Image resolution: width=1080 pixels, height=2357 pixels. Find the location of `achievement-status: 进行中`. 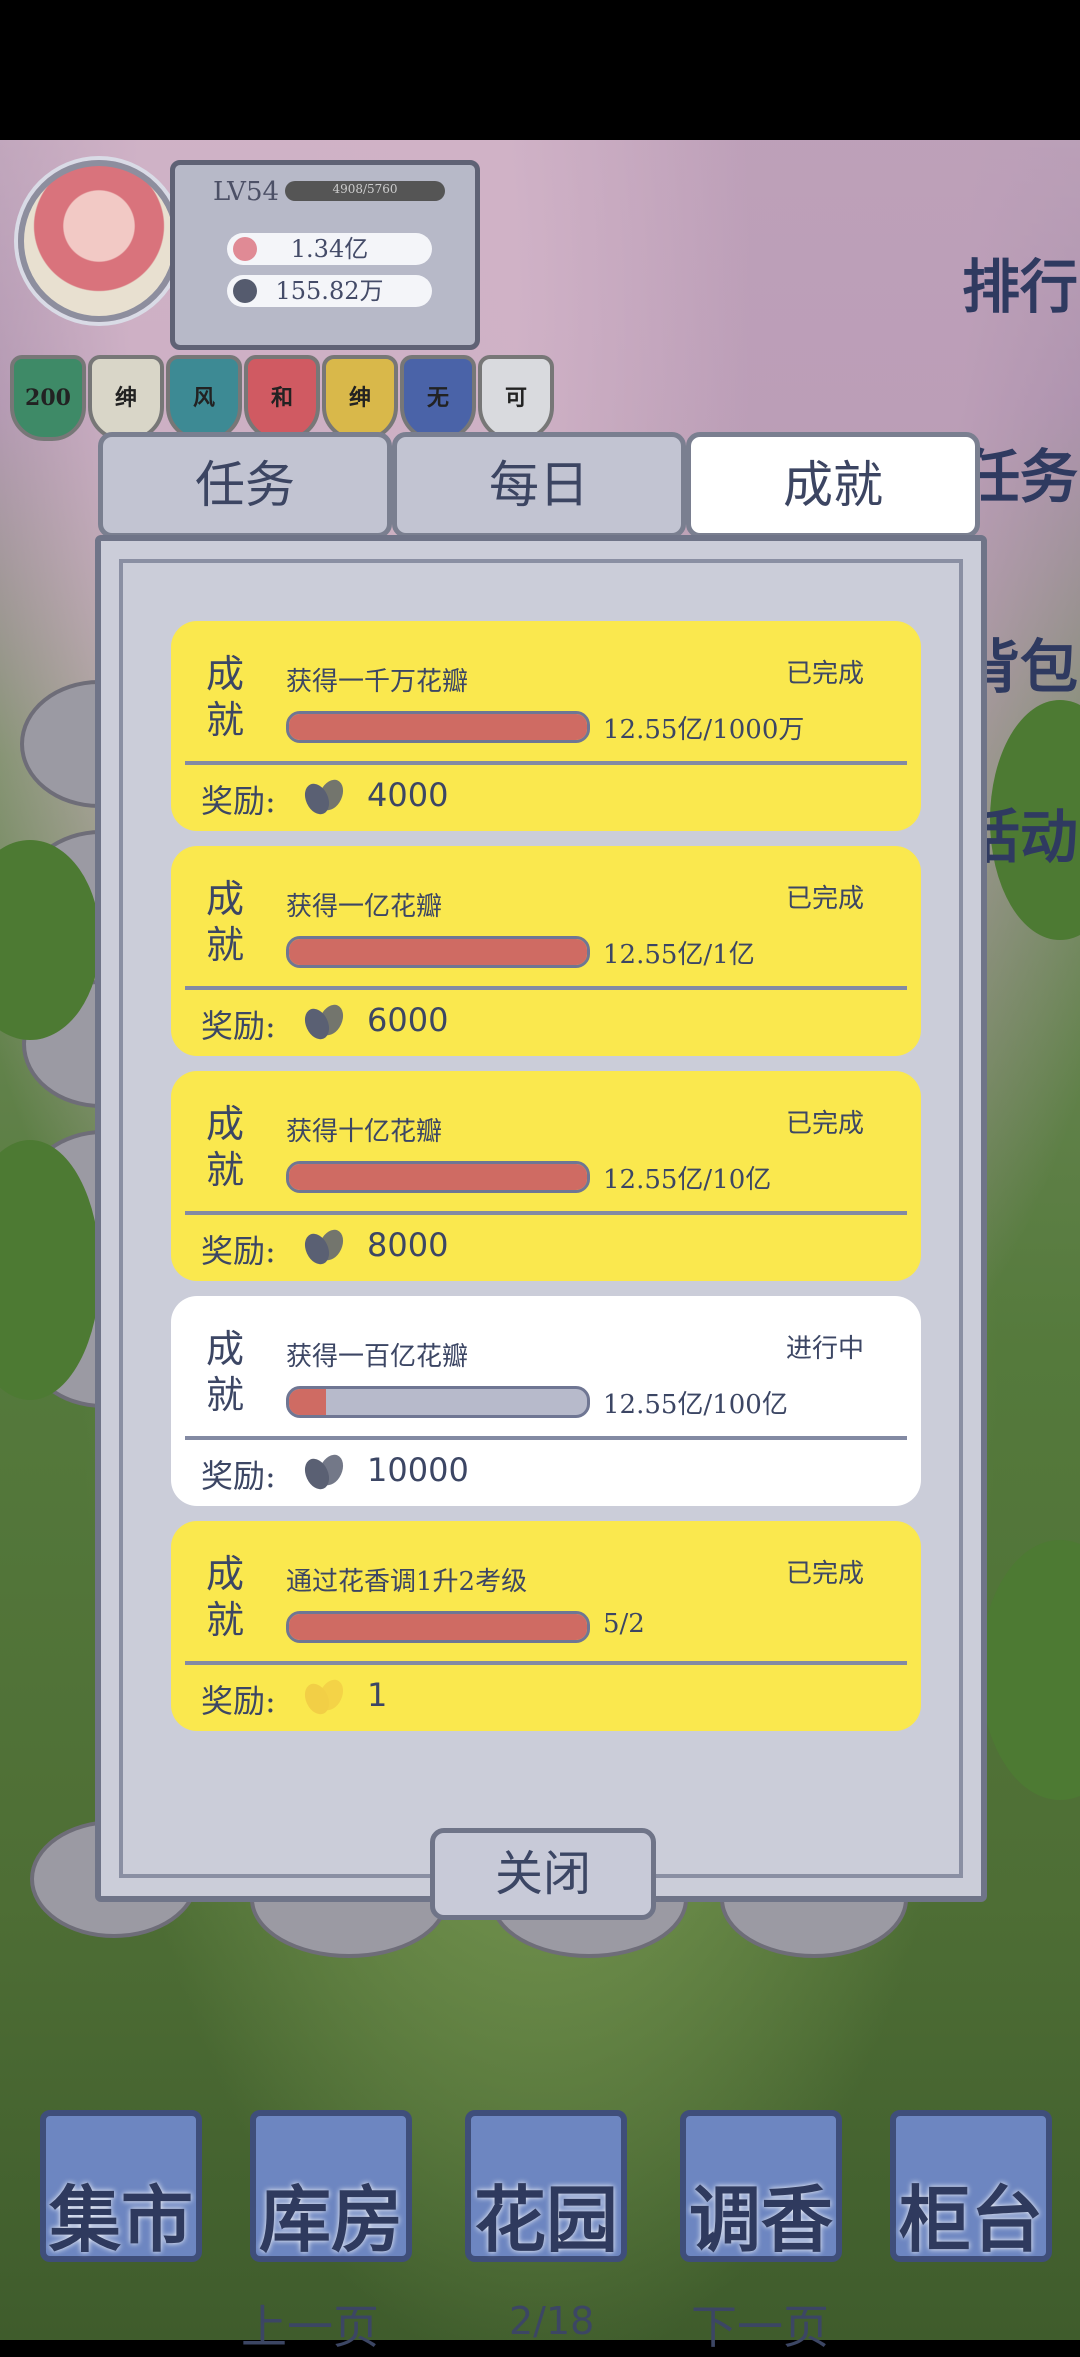

achievement-status: 进行中 is located at coordinates (825, 1349).